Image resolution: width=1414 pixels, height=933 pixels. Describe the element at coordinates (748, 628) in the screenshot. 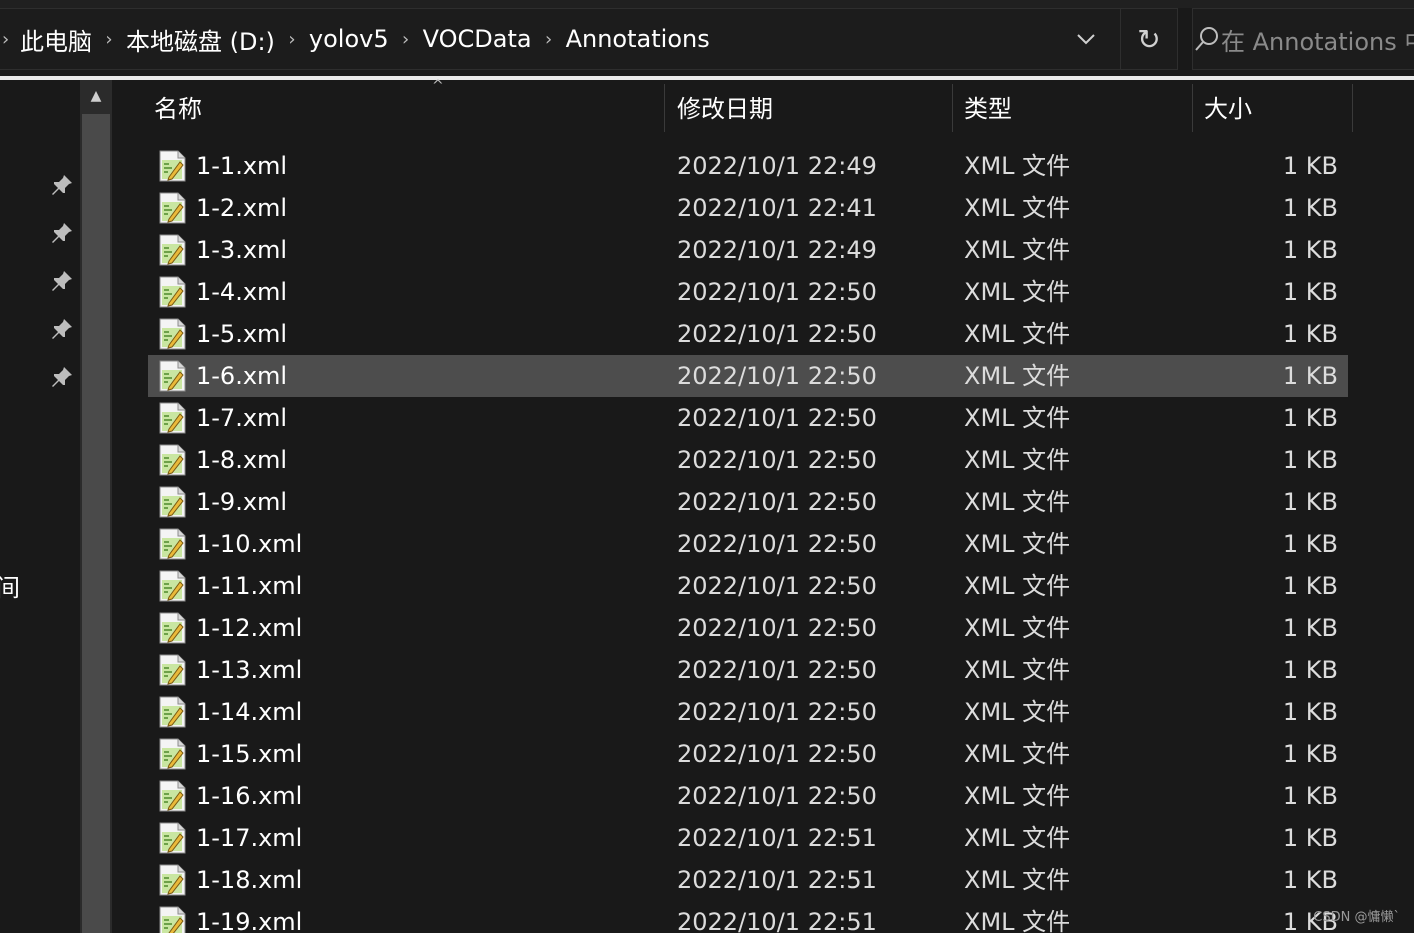

I see `file-row: 1-12.xml 2022/10/1 22:50 XML 文件 1 KB` at that location.